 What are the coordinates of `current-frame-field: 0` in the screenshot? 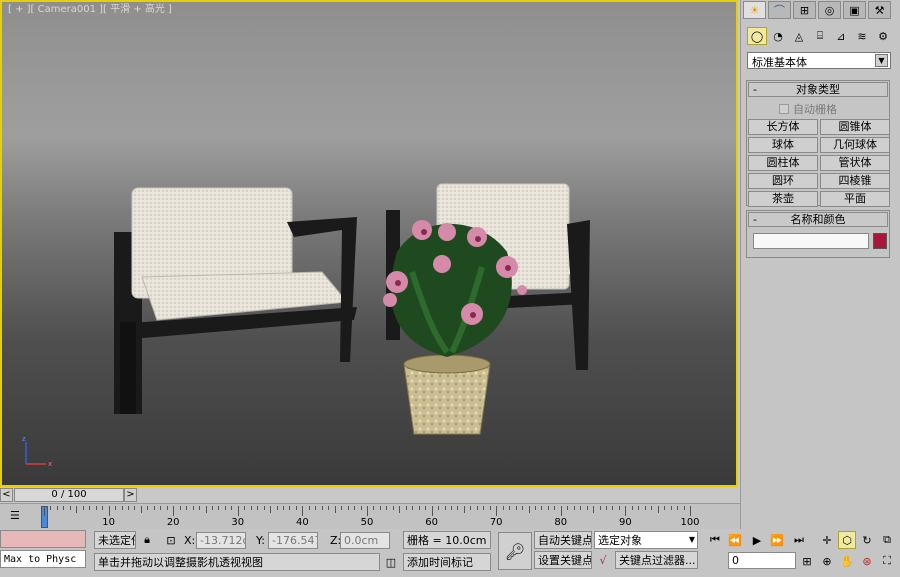 It's located at (762, 560).